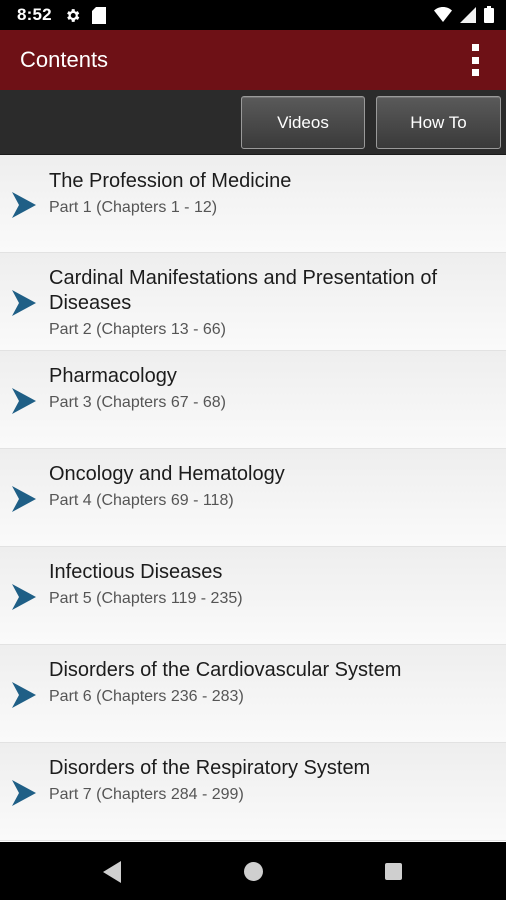  I want to click on list-item-subtitle: Part 5 (Chapters 119 - 235), so click(146, 598).